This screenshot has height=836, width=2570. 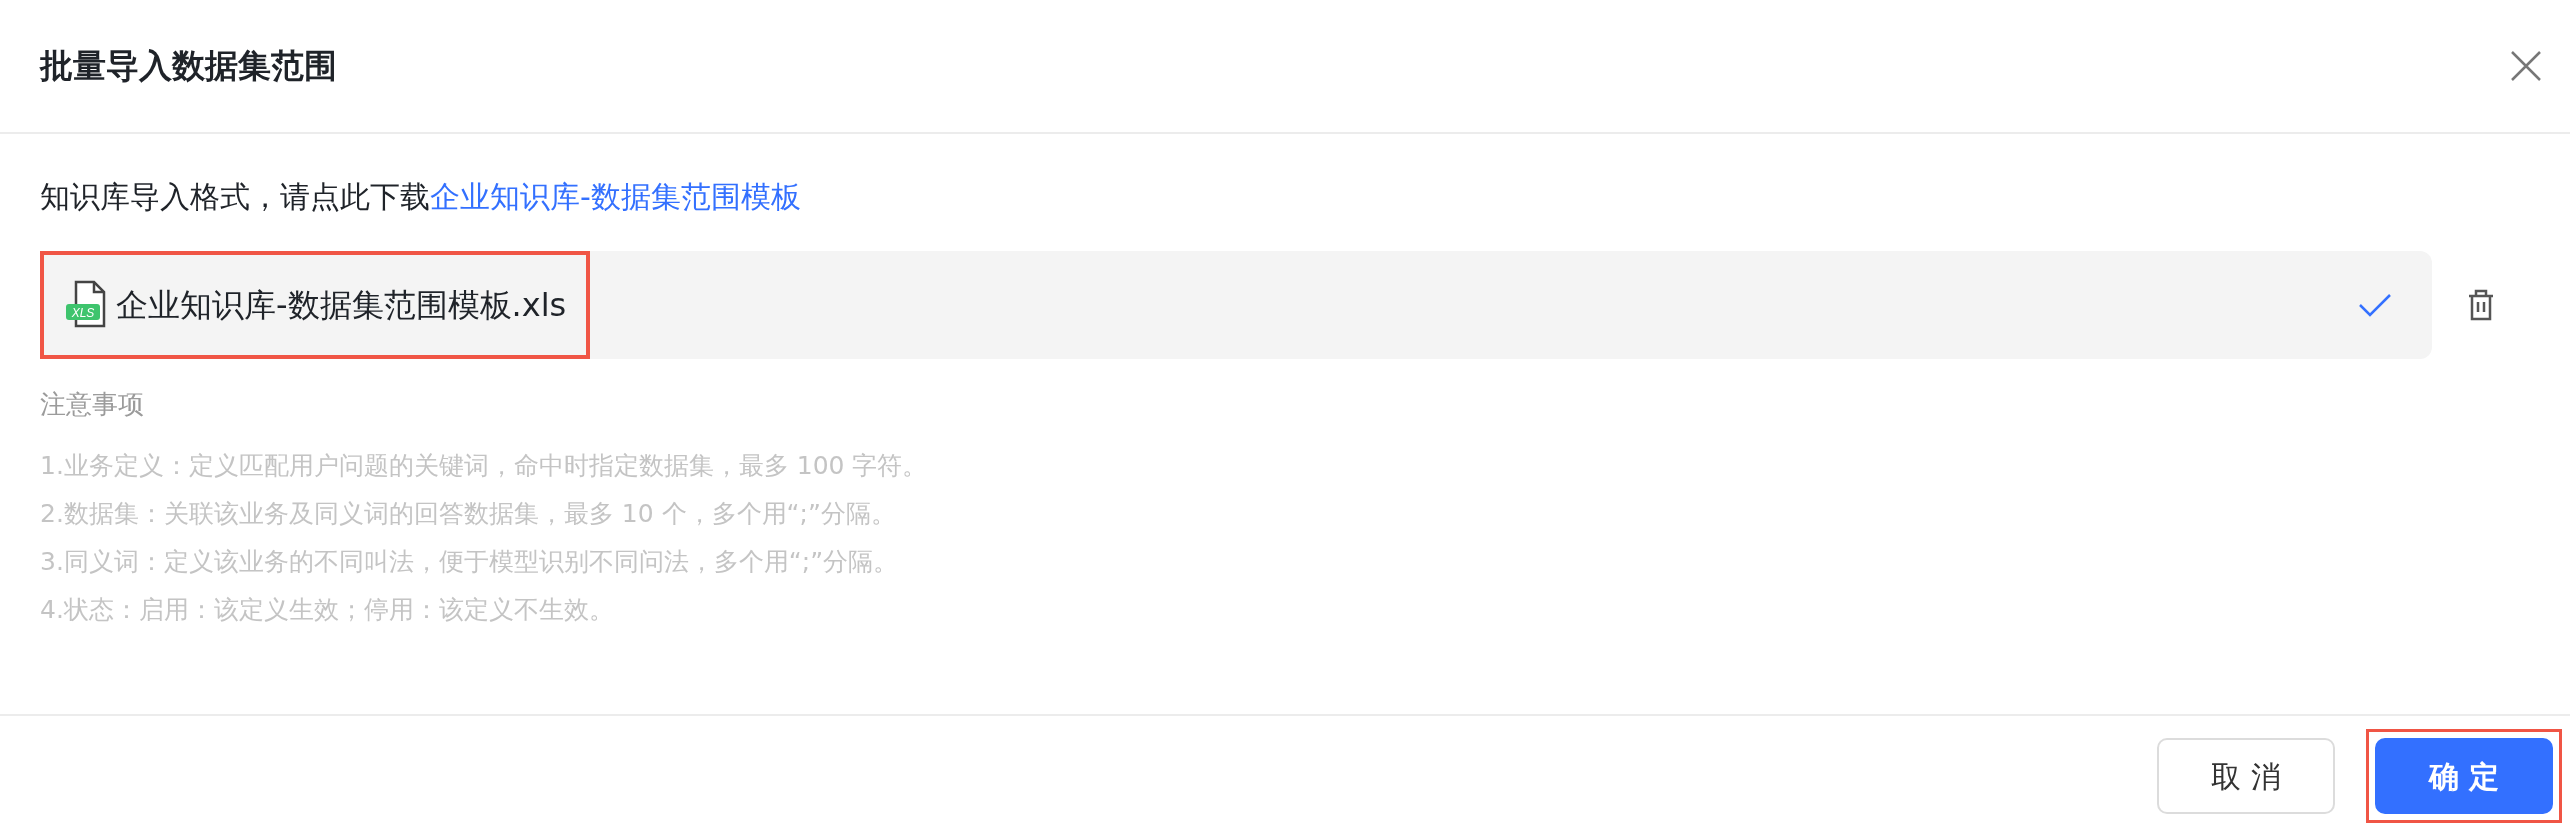 I want to click on instruction-text: 知识库导入格式，请点此下载企业知识库-数据集范围模板, so click(x=421, y=197).